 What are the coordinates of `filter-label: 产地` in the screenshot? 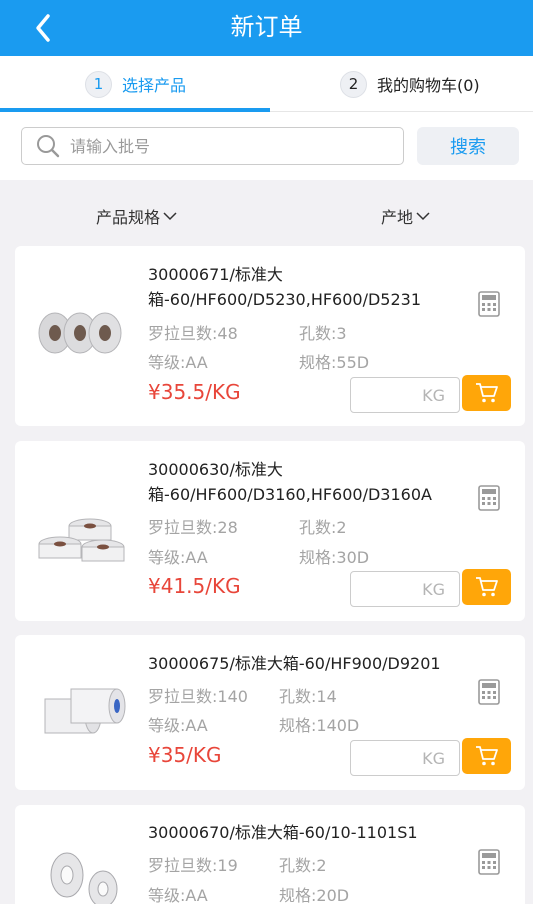 It's located at (397, 217).